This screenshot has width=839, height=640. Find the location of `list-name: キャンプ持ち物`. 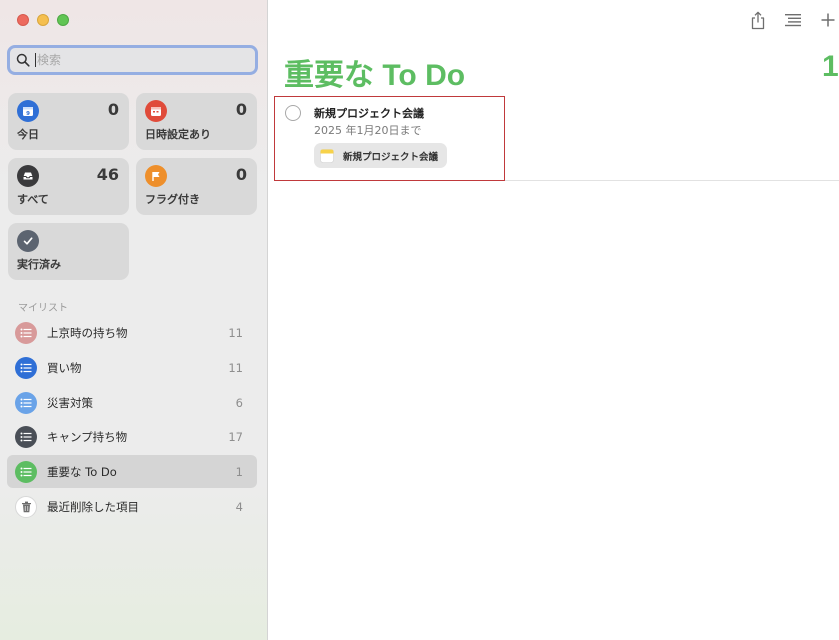

list-name: キャンプ持ち物 is located at coordinates (87, 436).